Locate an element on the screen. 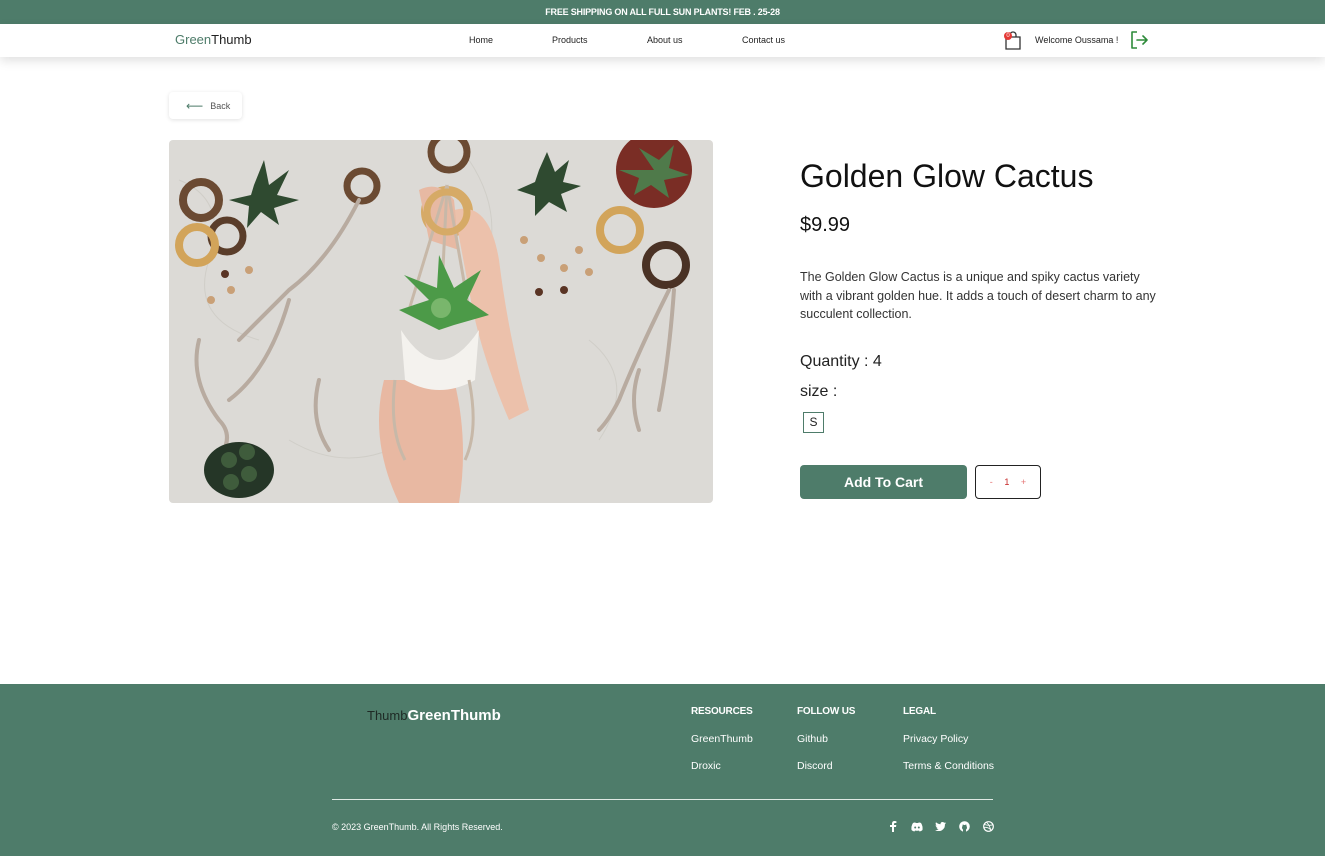 Image resolution: width=1325 pixels, height=856 pixels. footer-link-greenthumb: GreenThumb is located at coordinates (722, 739).